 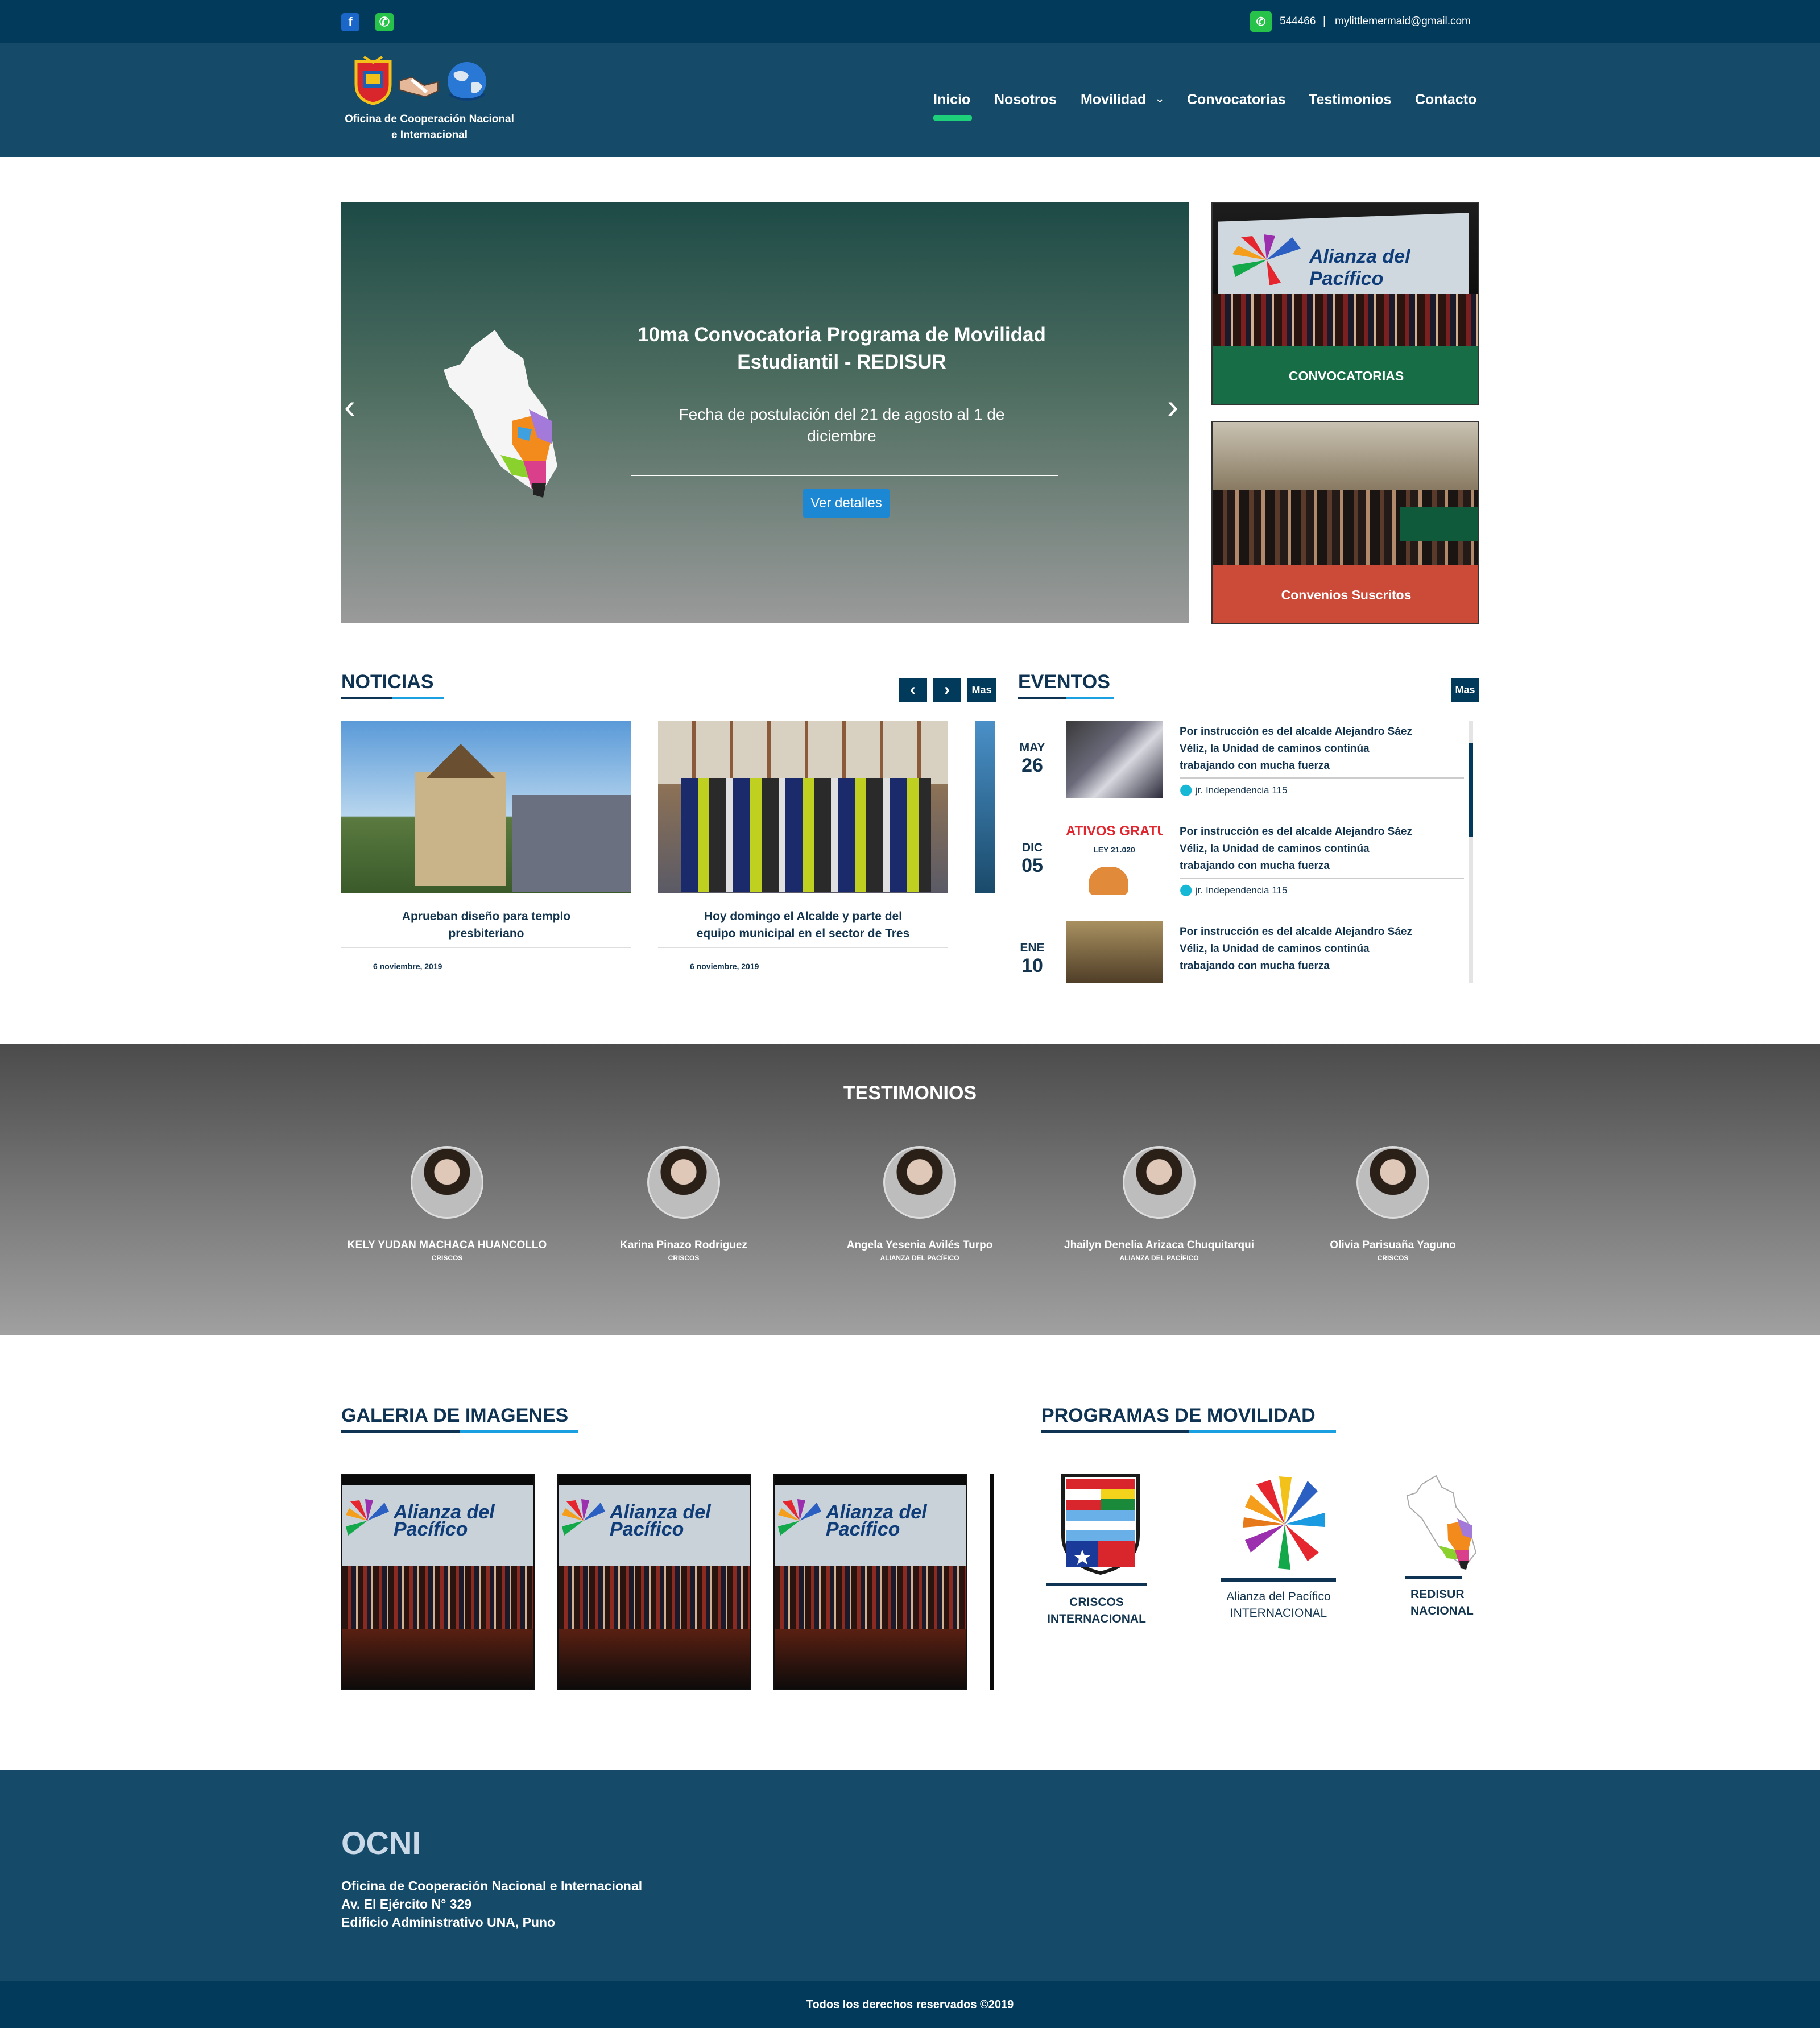 I want to click on chevron-left-icon: ‹, so click(x=349, y=407).